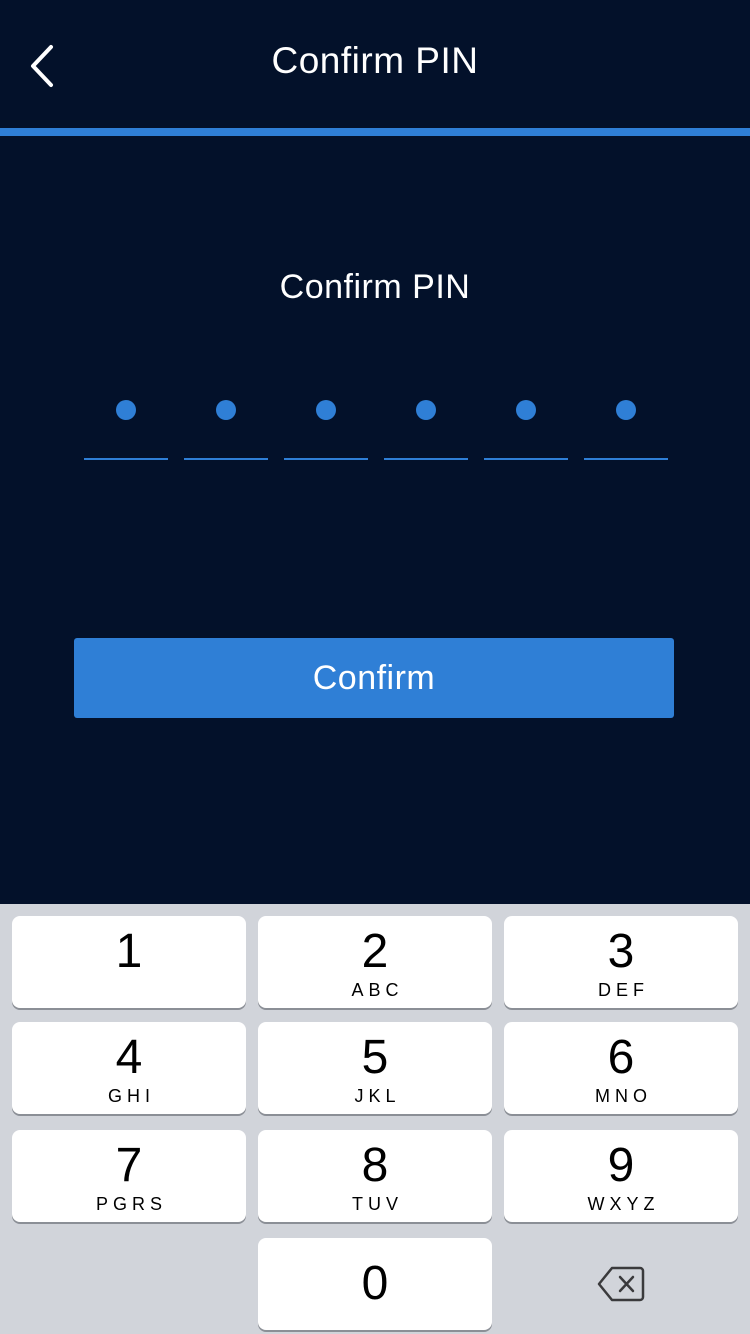 The height and width of the screenshot is (1334, 750). I want to click on key-letters: GHI, so click(131, 1096).